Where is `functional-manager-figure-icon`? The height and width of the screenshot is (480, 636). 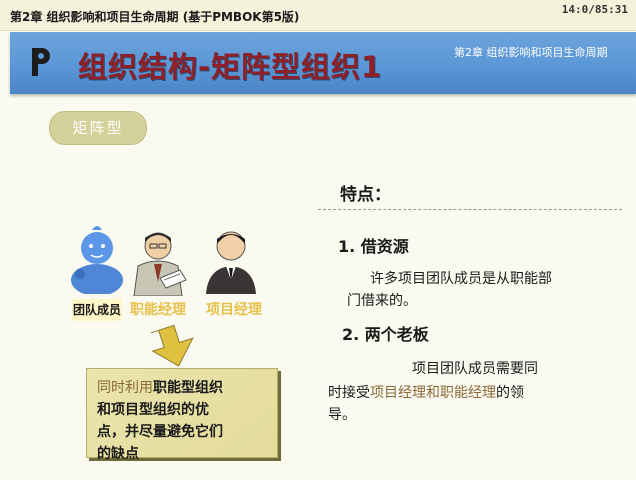 functional-manager-figure-icon is located at coordinates (160, 264).